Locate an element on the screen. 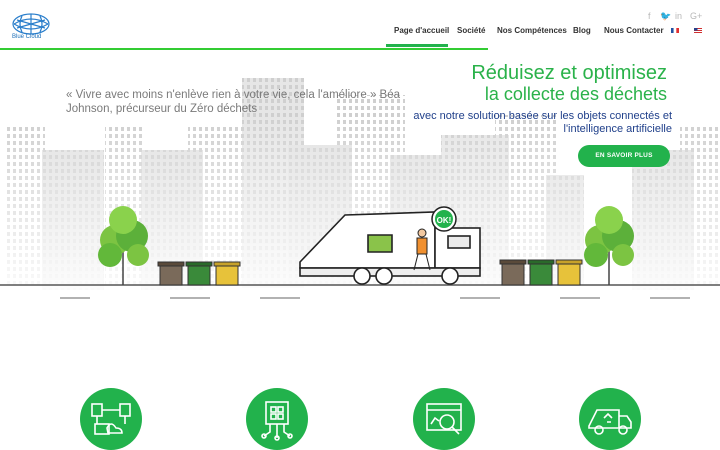 The image size is (720, 450). ok-speech-bubble: OK! is located at coordinates (444, 219).